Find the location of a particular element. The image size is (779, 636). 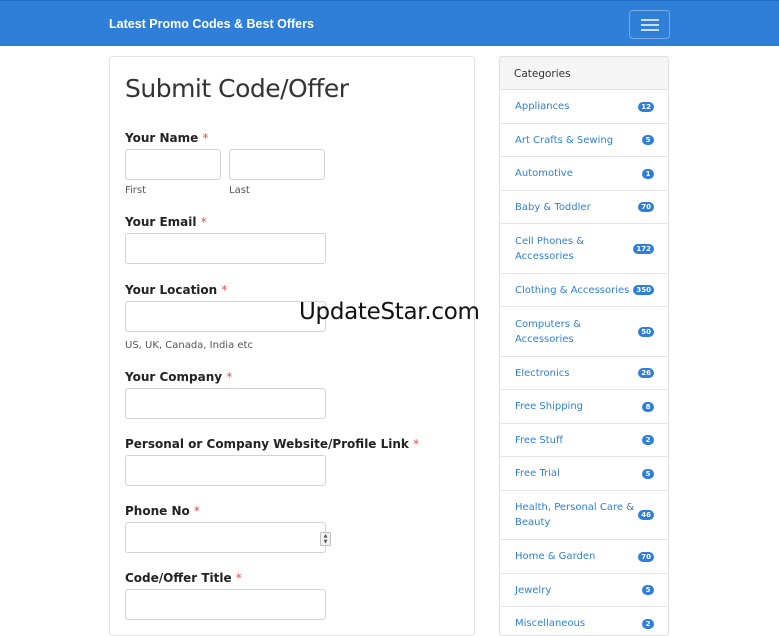

category-item: Automotive 1 is located at coordinates (584, 174).